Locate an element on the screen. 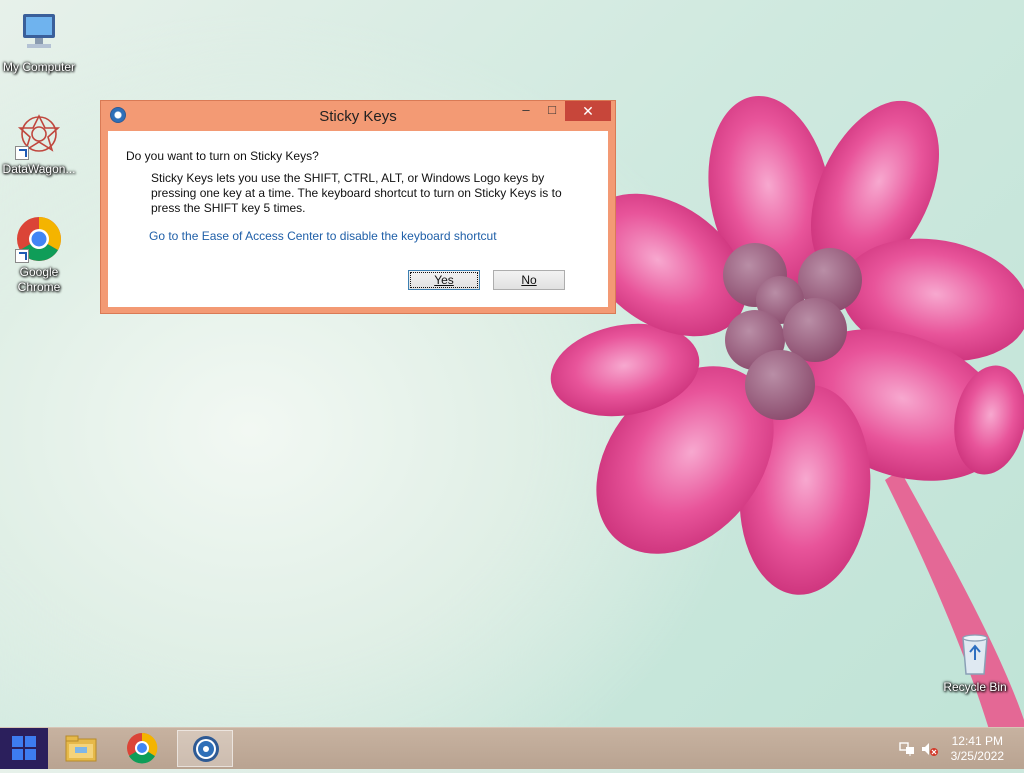  desktop-icon-label: Recycle Bin is located at coordinates (975, 687).